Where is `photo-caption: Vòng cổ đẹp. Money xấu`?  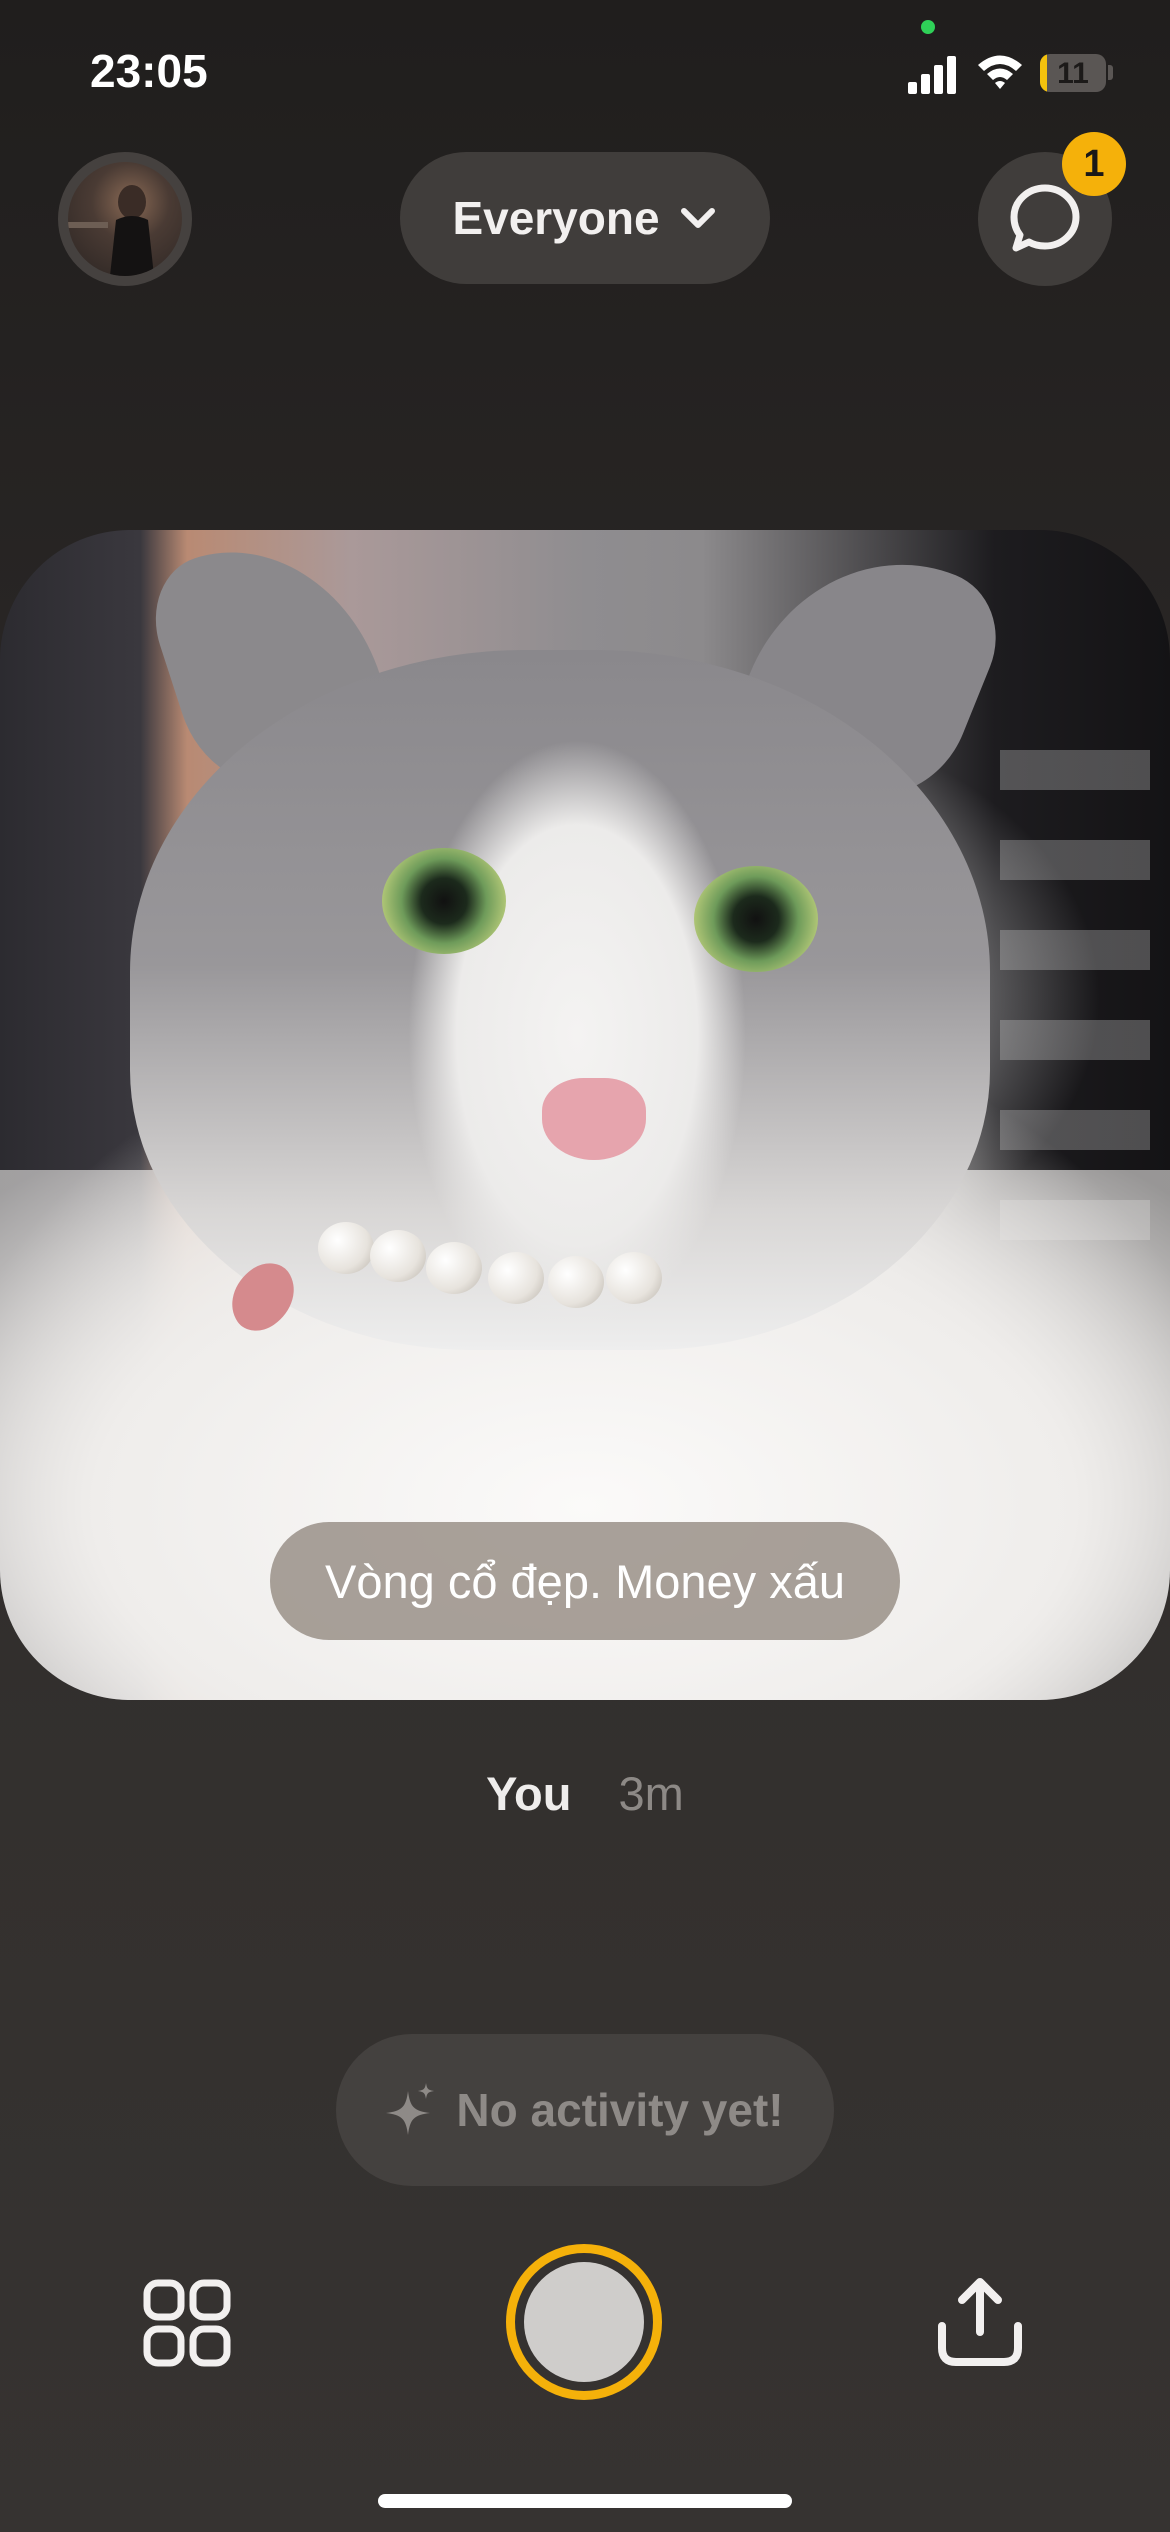
photo-caption: Vòng cổ đẹp. Money xấu is located at coordinates (585, 1581).